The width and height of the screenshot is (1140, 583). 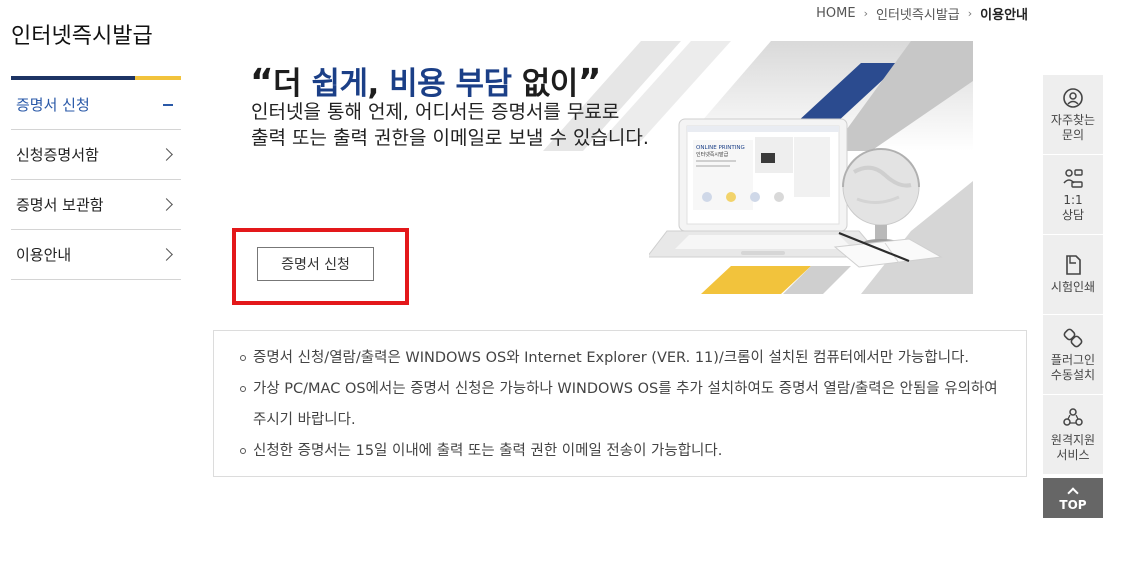 I want to click on quick-menu-label: 자주찾는 문의, so click(x=1073, y=127).